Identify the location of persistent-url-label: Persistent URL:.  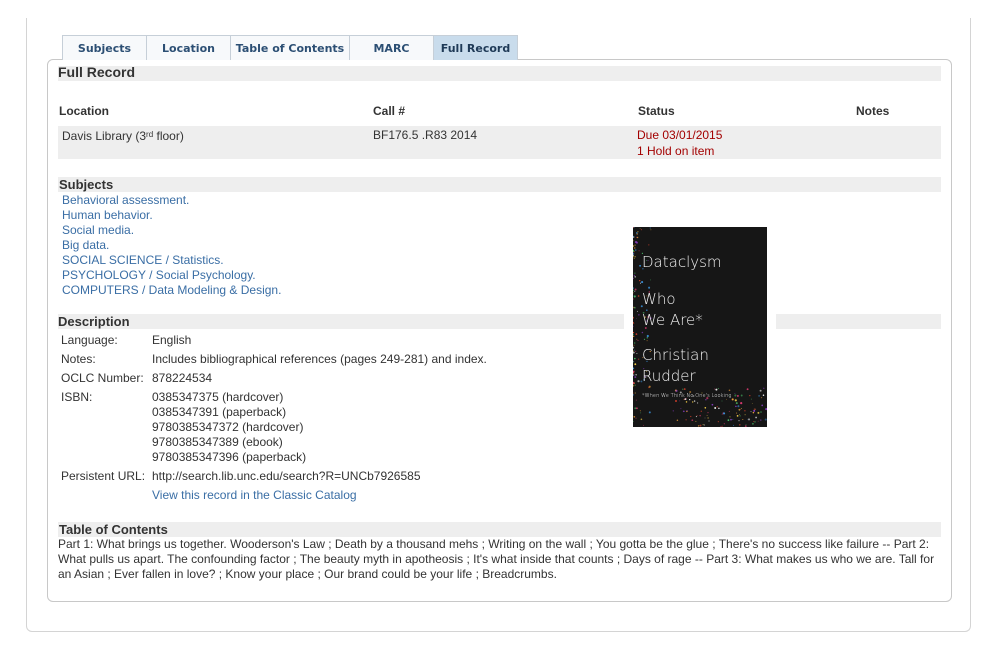
(103, 476).